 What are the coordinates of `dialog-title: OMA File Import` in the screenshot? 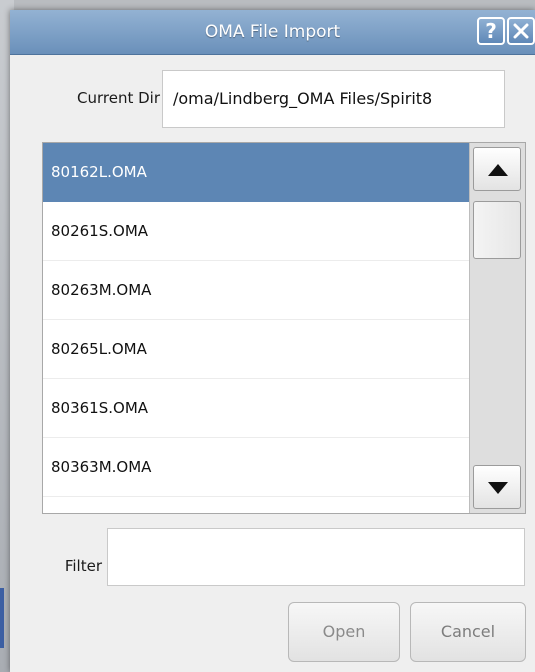 It's located at (272, 32).